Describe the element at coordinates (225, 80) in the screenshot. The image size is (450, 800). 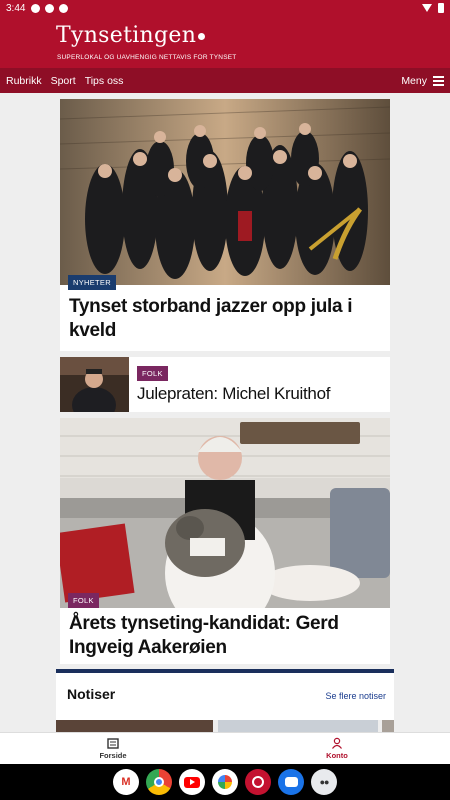
I see `section-nav: Rubrikk Sport Tips oss Meny` at that location.